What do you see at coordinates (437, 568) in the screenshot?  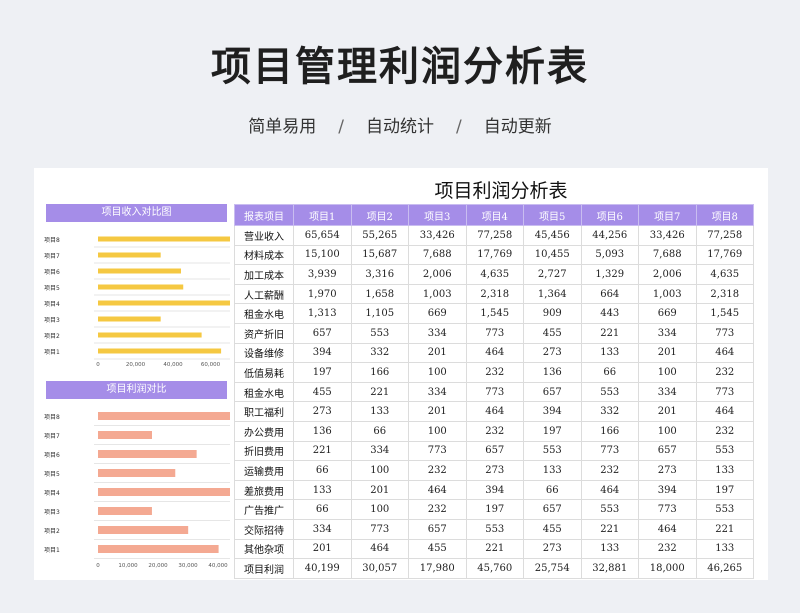 I see `table-cell: 17,980` at bounding box center [437, 568].